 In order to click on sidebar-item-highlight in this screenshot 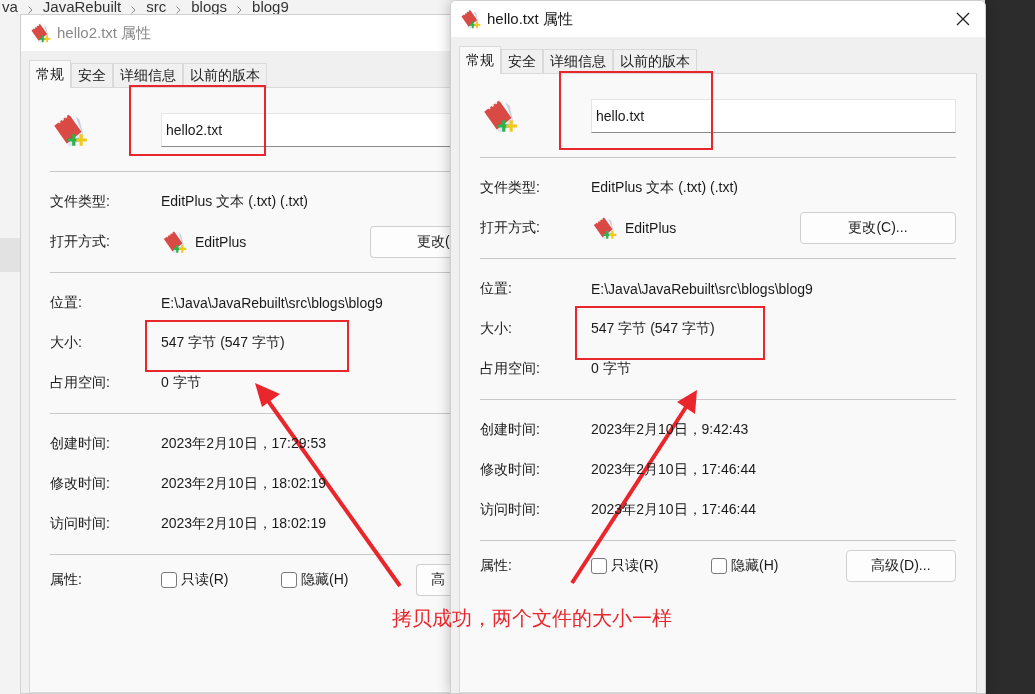, I will do `click(10, 255)`.